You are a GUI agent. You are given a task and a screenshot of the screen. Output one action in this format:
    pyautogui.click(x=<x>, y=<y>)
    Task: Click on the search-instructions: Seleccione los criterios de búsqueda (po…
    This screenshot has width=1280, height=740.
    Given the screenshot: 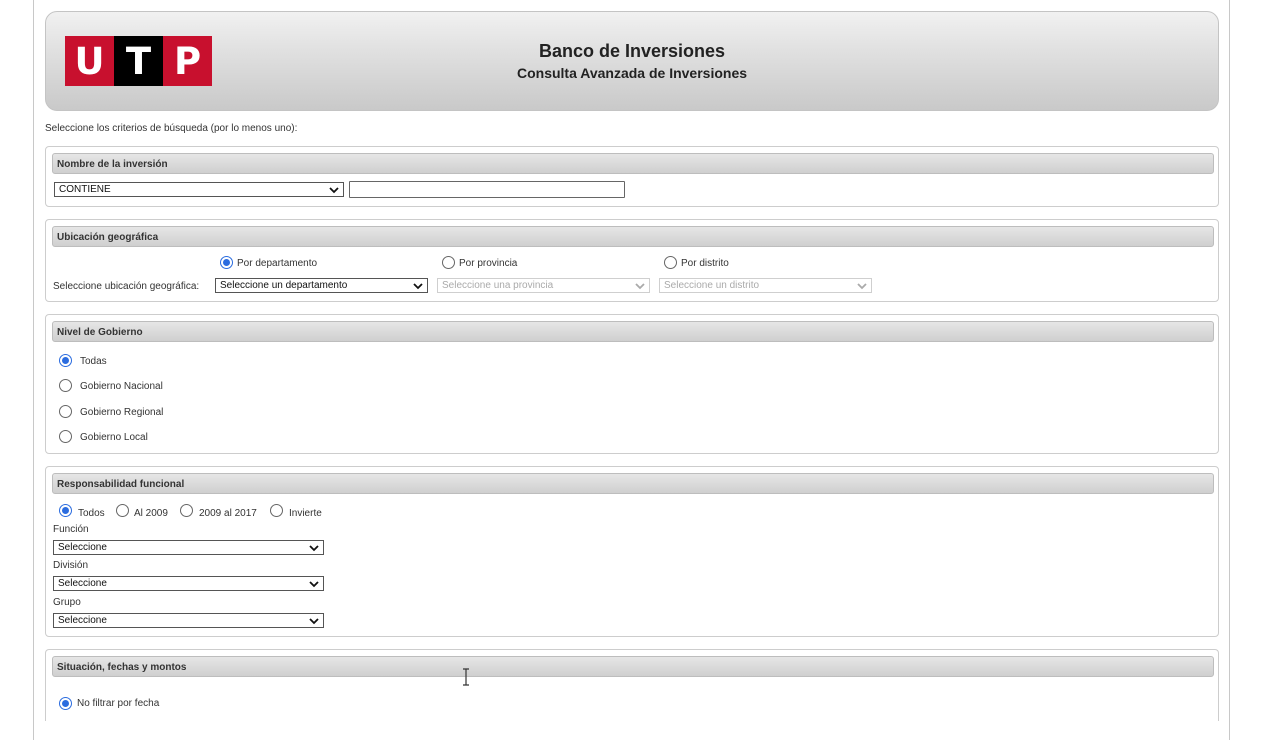 What is the action you would take?
    pyautogui.click(x=171, y=128)
    